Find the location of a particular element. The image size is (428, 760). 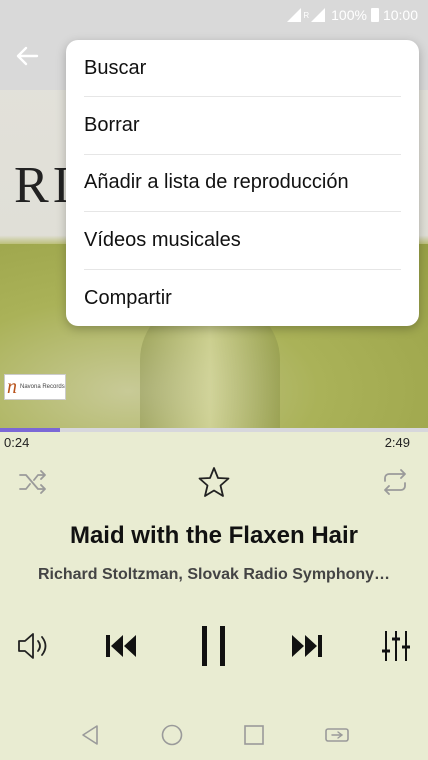

pause-button is located at coordinates (214, 646).